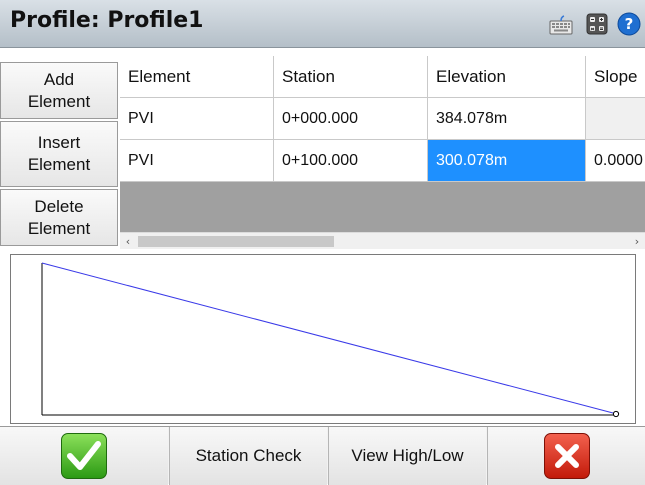 Image resolution: width=645 pixels, height=485 pixels. What do you see at coordinates (107, 20) in the screenshot?
I see `window-title: Profile: Profile1` at bounding box center [107, 20].